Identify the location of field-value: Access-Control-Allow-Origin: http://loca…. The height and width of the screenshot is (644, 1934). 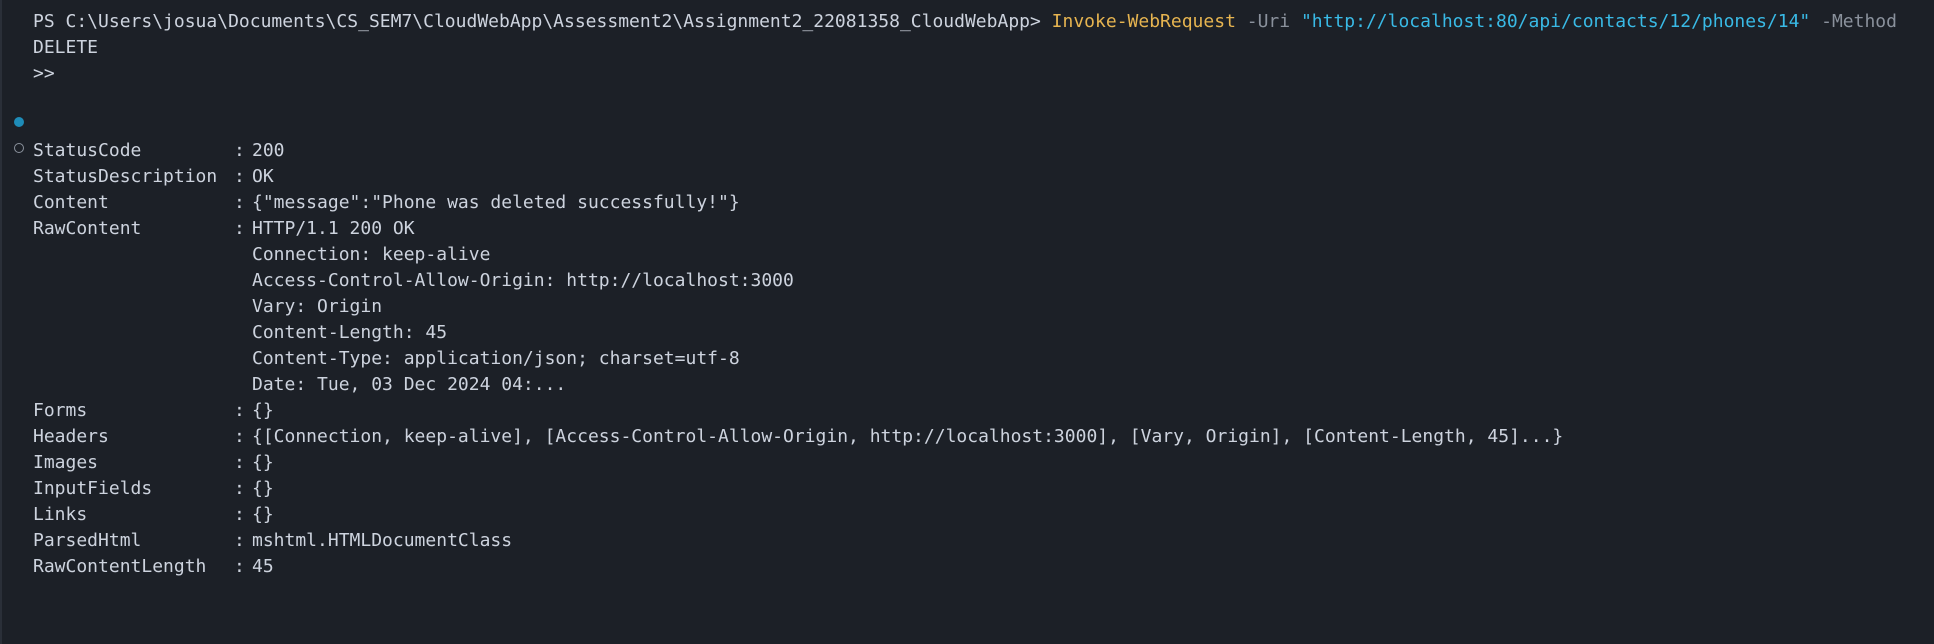
(523, 280).